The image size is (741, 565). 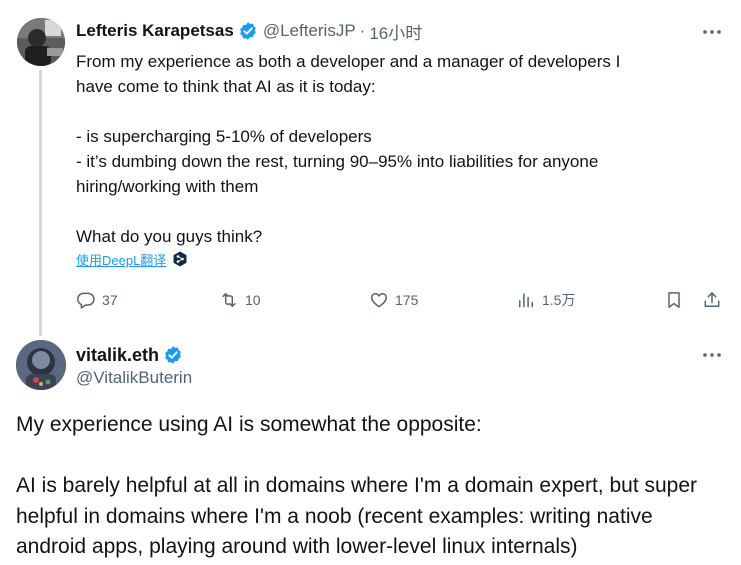 What do you see at coordinates (253, 300) in the screenshot?
I see `retweet-count: 10` at bounding box center [253, 300].